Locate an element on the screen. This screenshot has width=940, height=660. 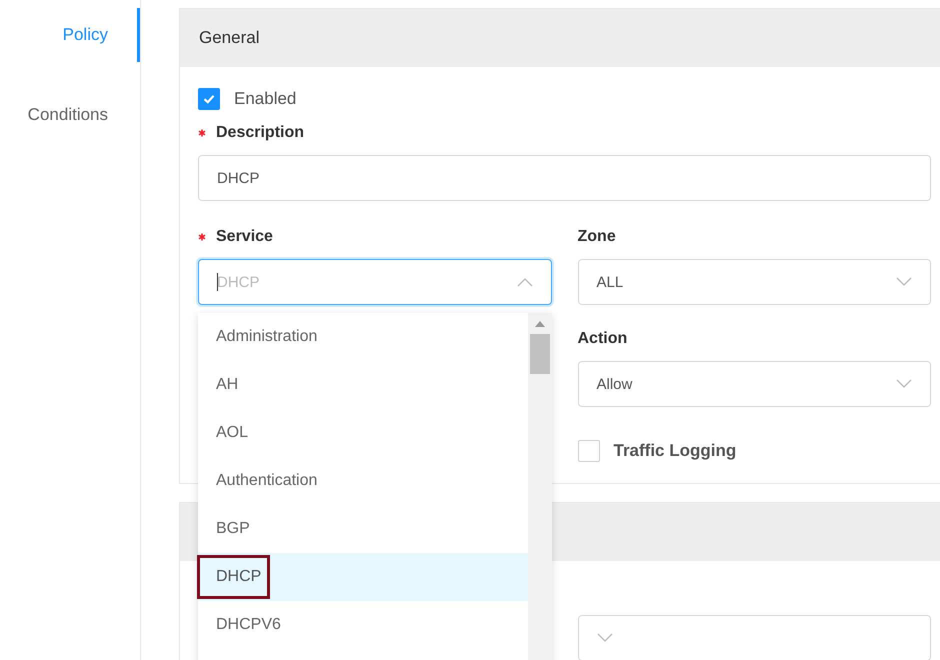
scrollbar is located at coordinates (540, 486).